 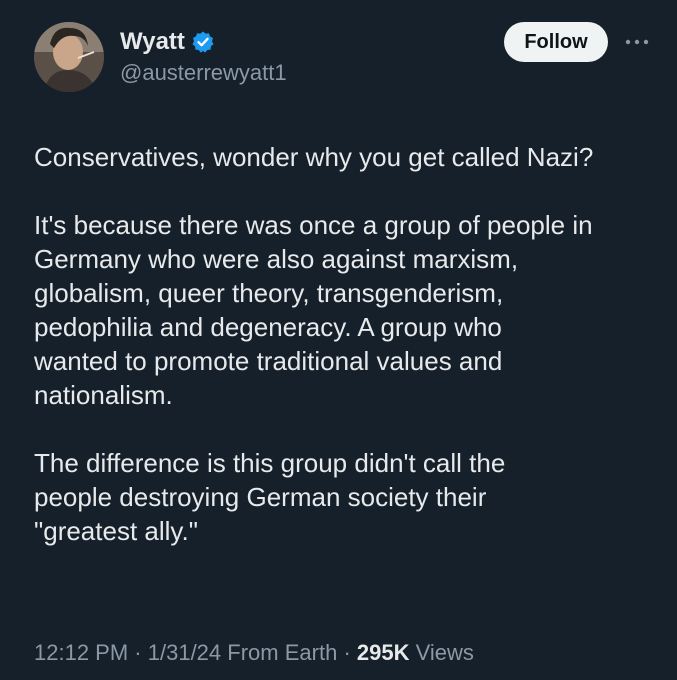 What do you see at coordinates (556, 42) in the screenshot?
I see `follow-button: Follow` at bounding box center [556, 42].